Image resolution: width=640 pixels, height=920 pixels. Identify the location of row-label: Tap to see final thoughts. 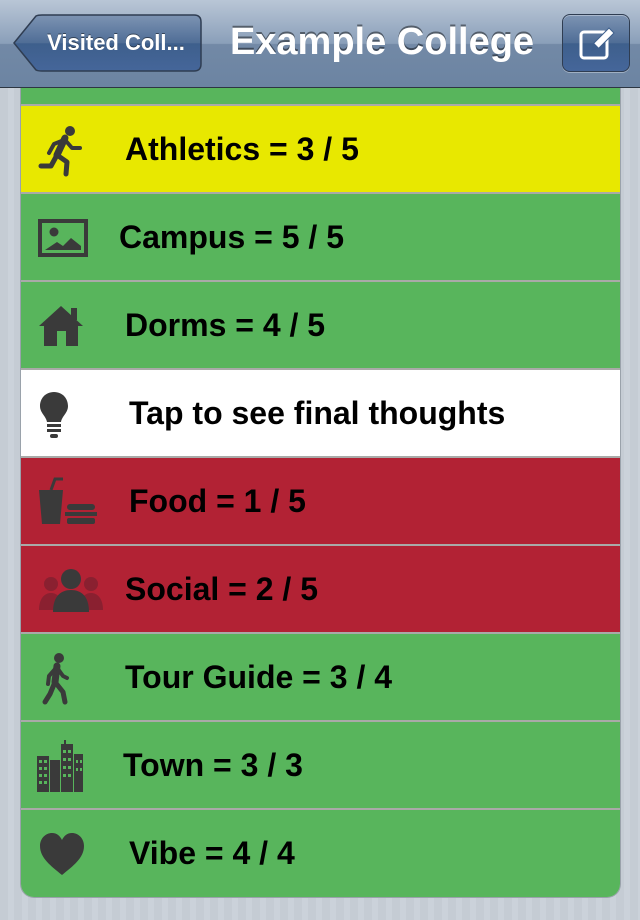
(317, 413).